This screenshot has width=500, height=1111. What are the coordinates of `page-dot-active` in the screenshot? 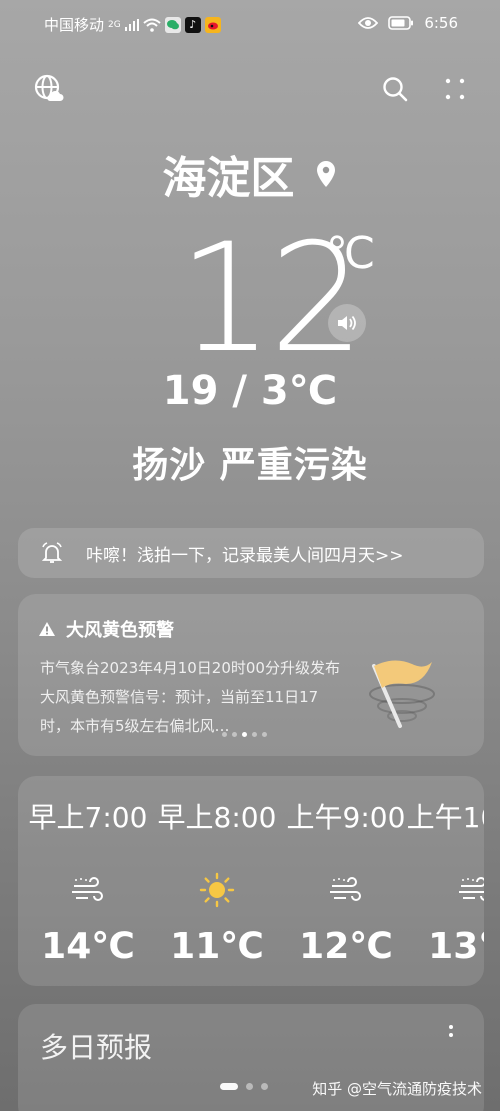 It's located at (229, 1086).